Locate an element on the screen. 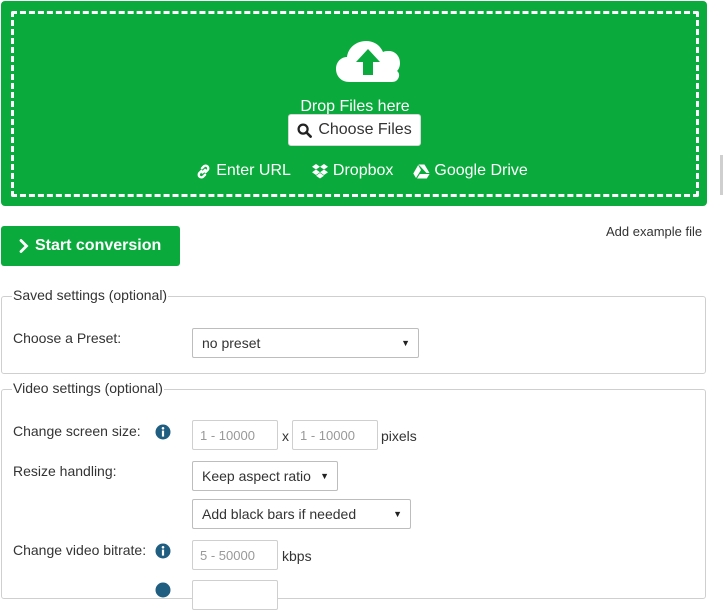 The image size is (723, 610). black-bars-value: Add black bars if needed is located at coordinates (279, 514).